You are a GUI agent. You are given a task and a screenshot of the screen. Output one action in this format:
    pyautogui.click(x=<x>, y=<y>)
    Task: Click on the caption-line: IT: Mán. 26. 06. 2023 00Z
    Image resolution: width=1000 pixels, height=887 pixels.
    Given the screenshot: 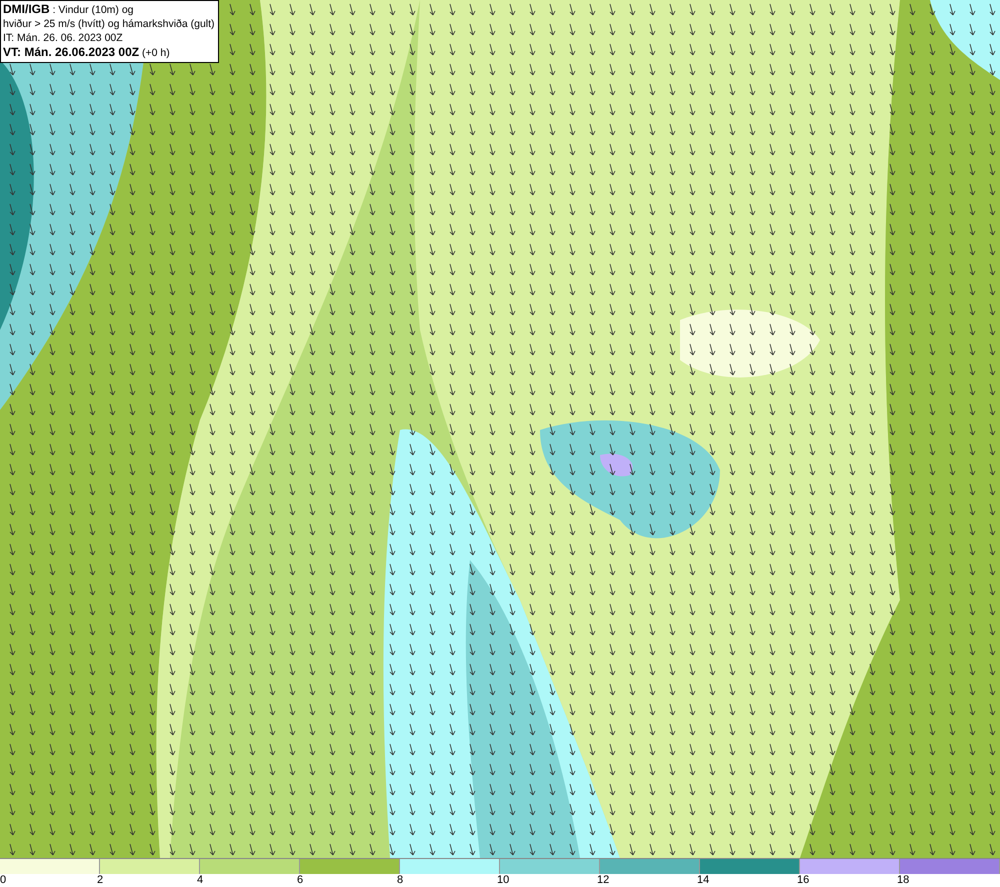 What is the action you would take?
    pyautogui.click(x=63, y=38)
    